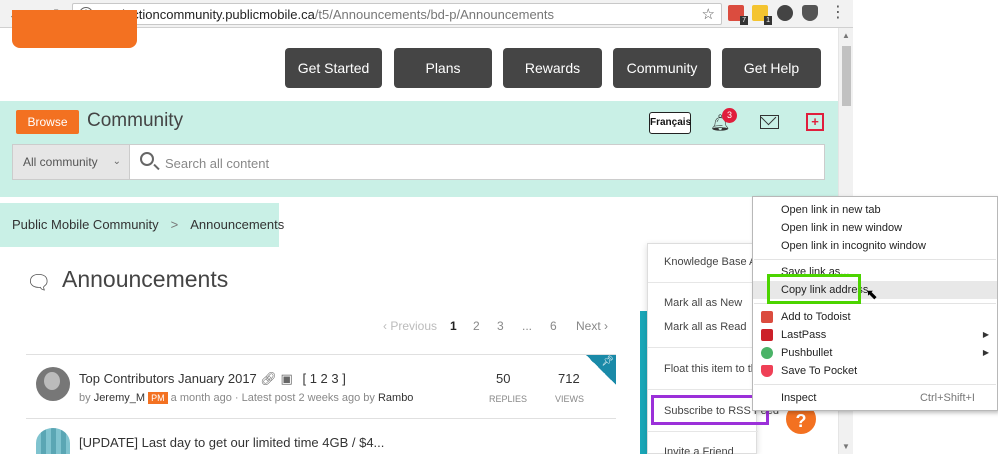  What do you see at coordinates (500, 326) in the screenshot?
I see `pagination-page-3: 3` at bounding box center [500, 326].